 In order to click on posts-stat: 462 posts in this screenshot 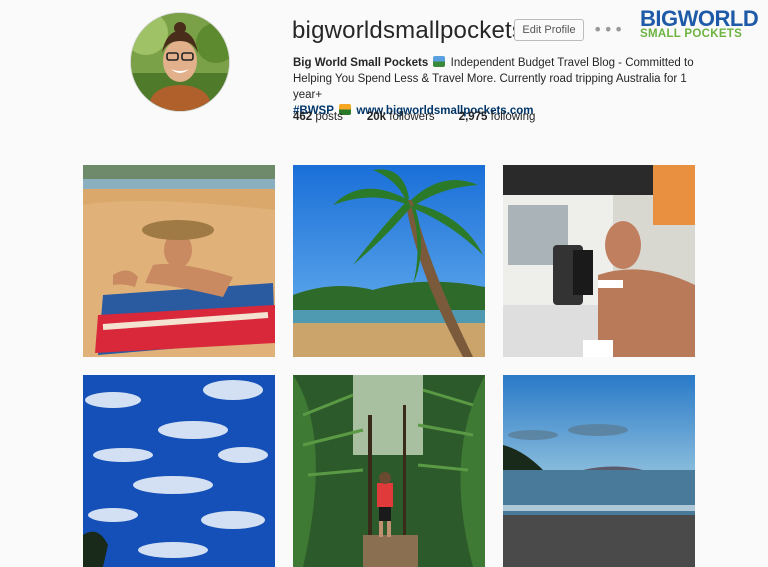, I will do `click(318, 117)`.